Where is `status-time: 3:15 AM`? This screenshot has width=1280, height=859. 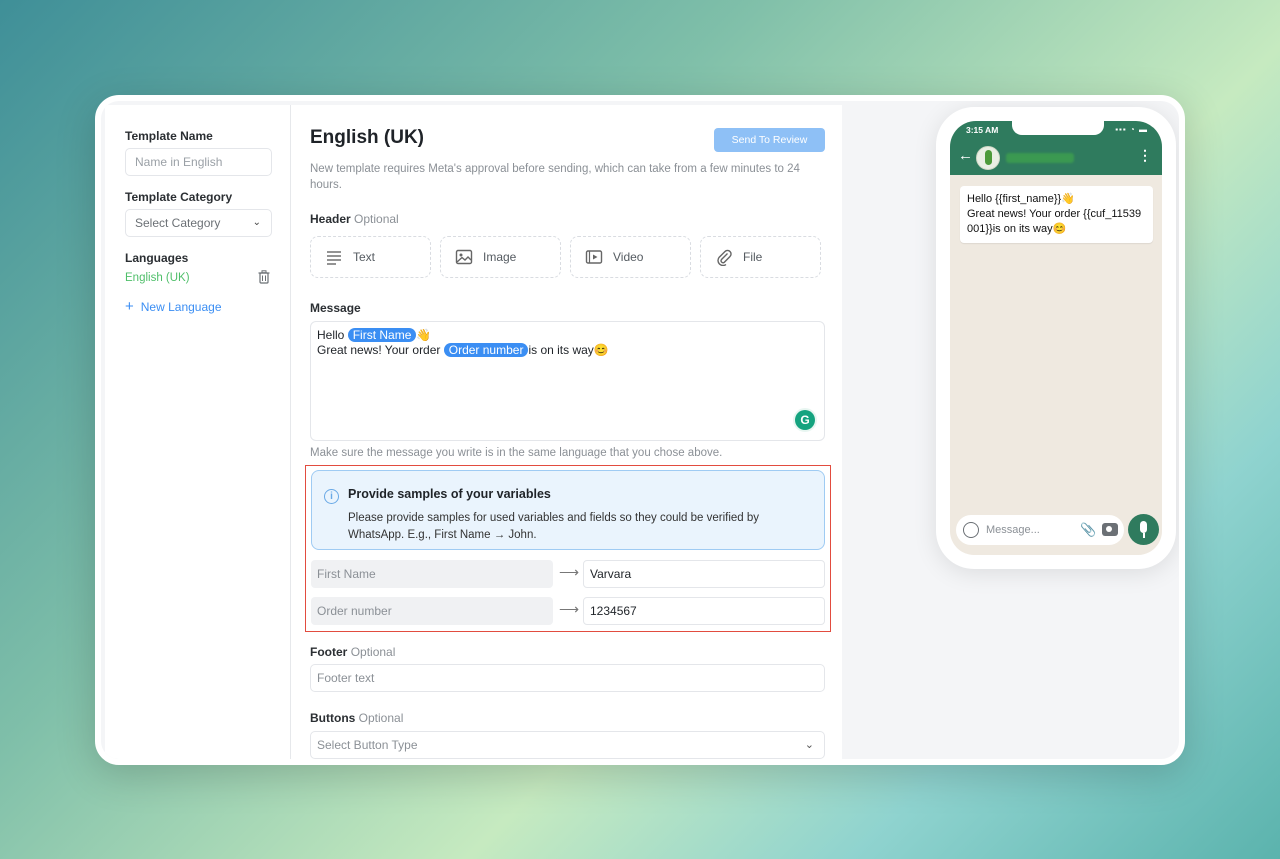 status-time: 3:15 AM is located at coordinates (982, 130).